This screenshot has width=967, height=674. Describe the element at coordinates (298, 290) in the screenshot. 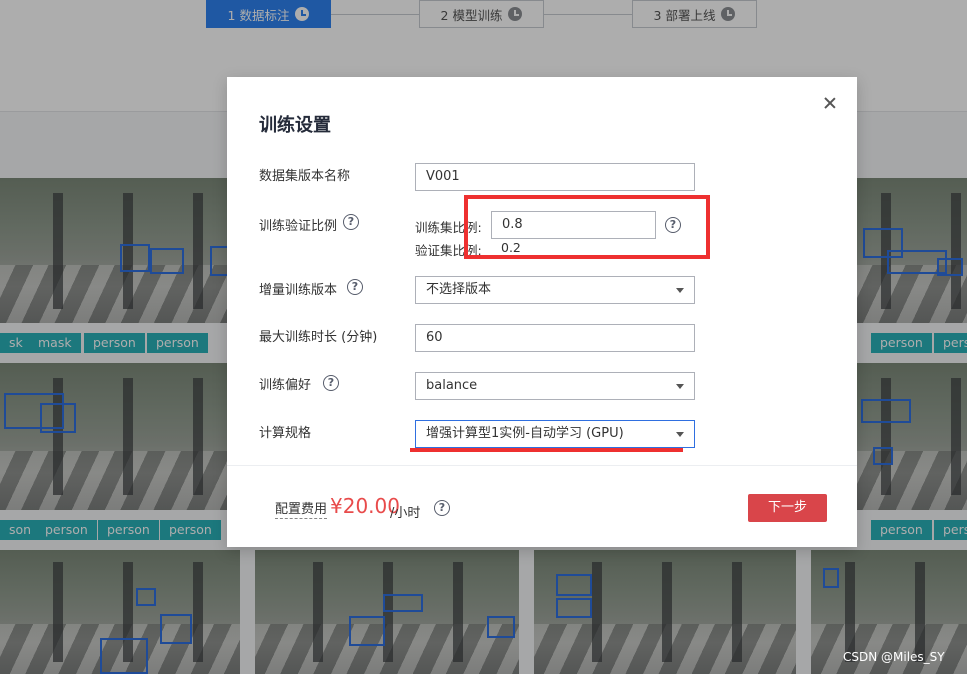

I see `incremental-version-label: 增量训练版本` at that location.